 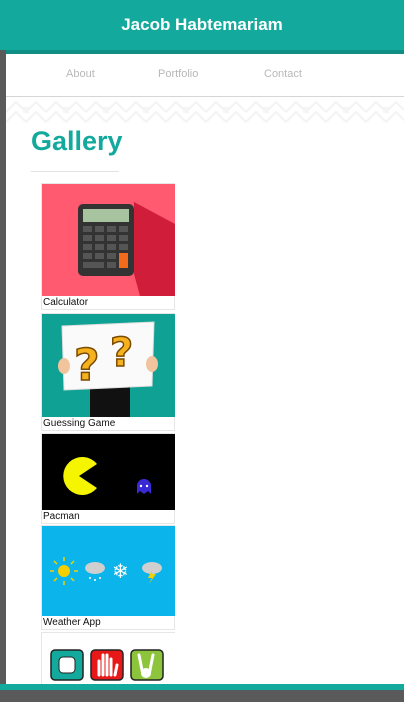 What do you see at coordinates (79, 423) in the screenshot?
I see `card-caption: Guessing Game` at bounding box center [79, 423].